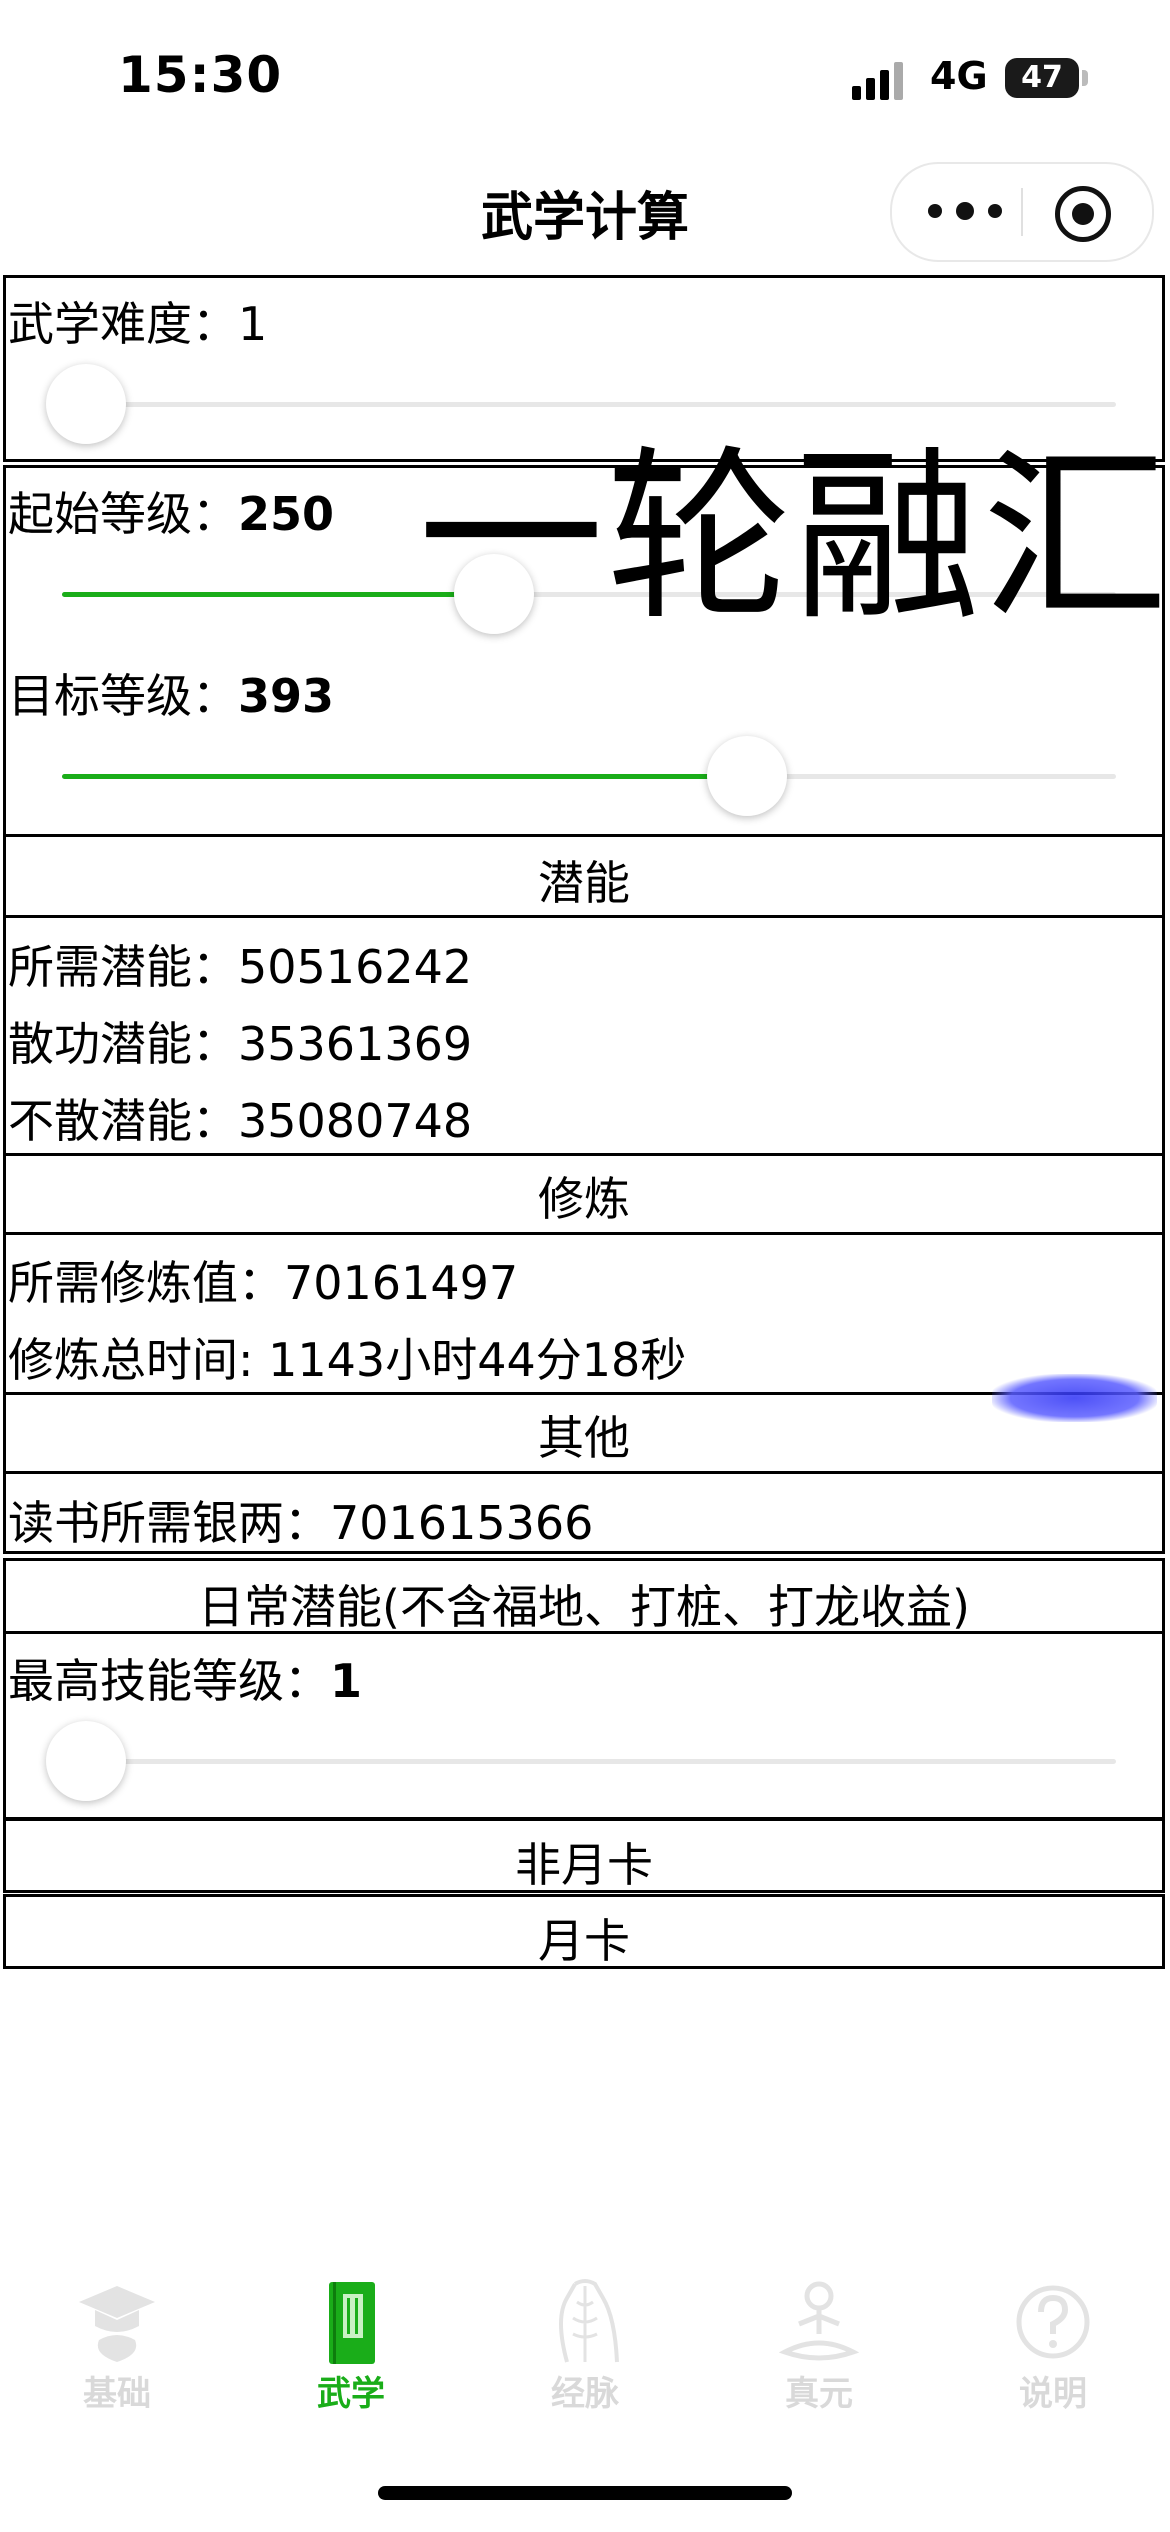  I want to click on target-level-label: 目标等级：, so click(123, 696).